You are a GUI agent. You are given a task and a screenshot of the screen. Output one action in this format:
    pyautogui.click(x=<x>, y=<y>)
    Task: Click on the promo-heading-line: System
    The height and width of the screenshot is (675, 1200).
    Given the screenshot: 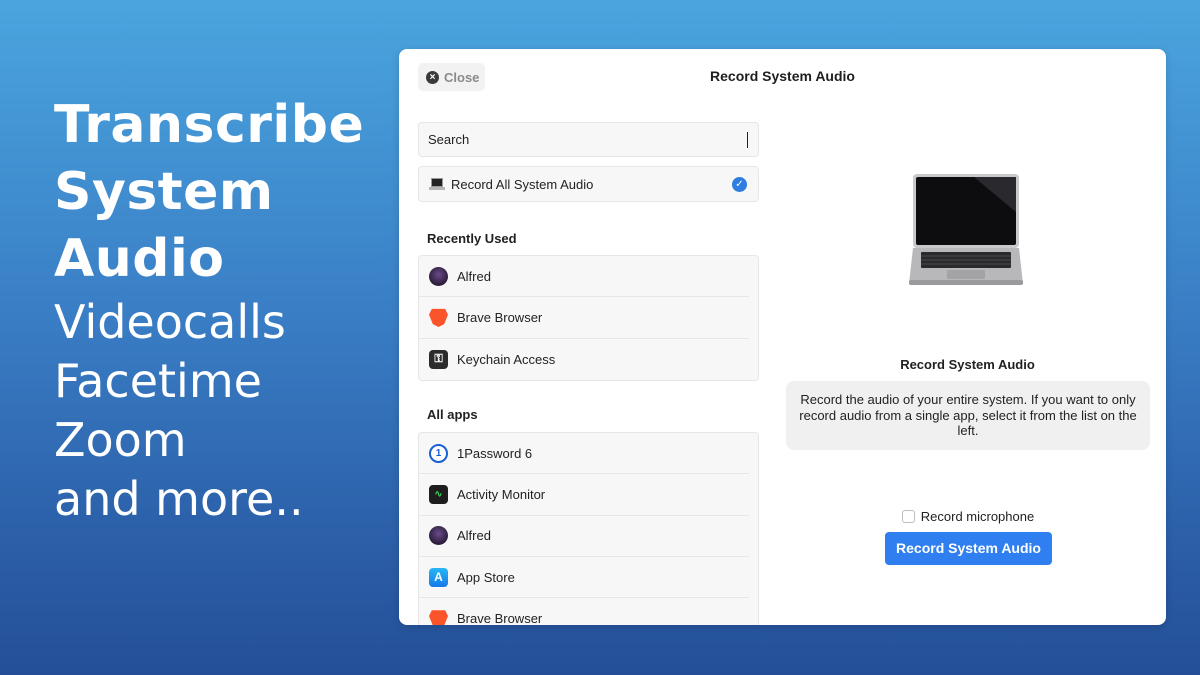 What is the action you would take?
    pyautogui.click(x=164, y=192)
    